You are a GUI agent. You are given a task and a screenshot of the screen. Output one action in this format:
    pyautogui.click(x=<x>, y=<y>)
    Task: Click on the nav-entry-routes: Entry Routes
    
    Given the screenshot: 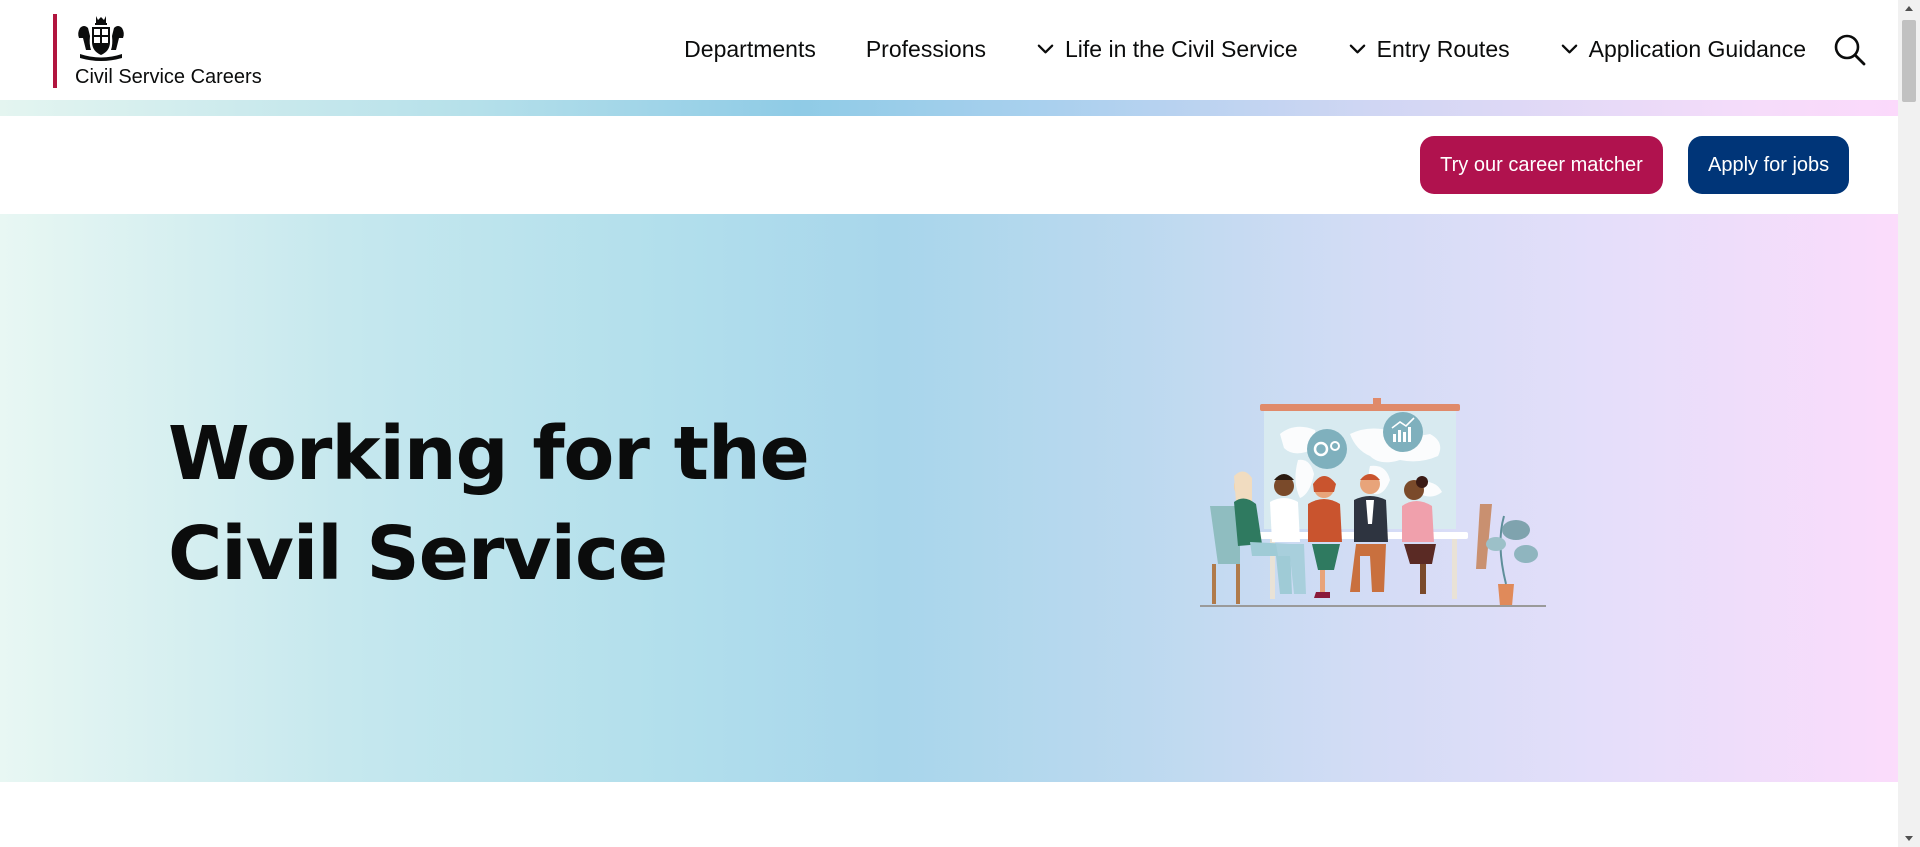 What is the action you would take?
    pyautogui.click(x=1429, y=49)
    